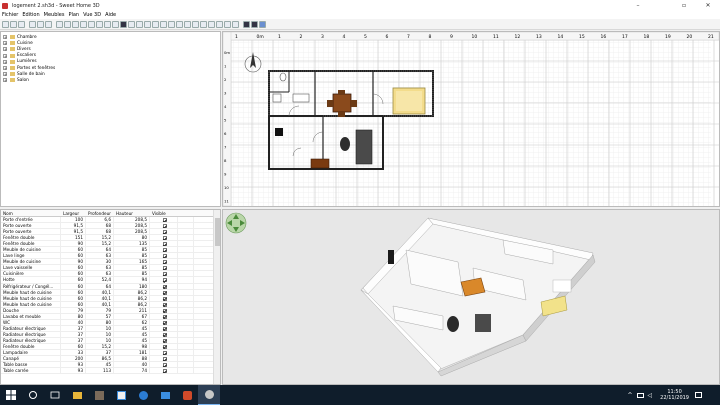  I want to click on group-icon, so click(107, 24).